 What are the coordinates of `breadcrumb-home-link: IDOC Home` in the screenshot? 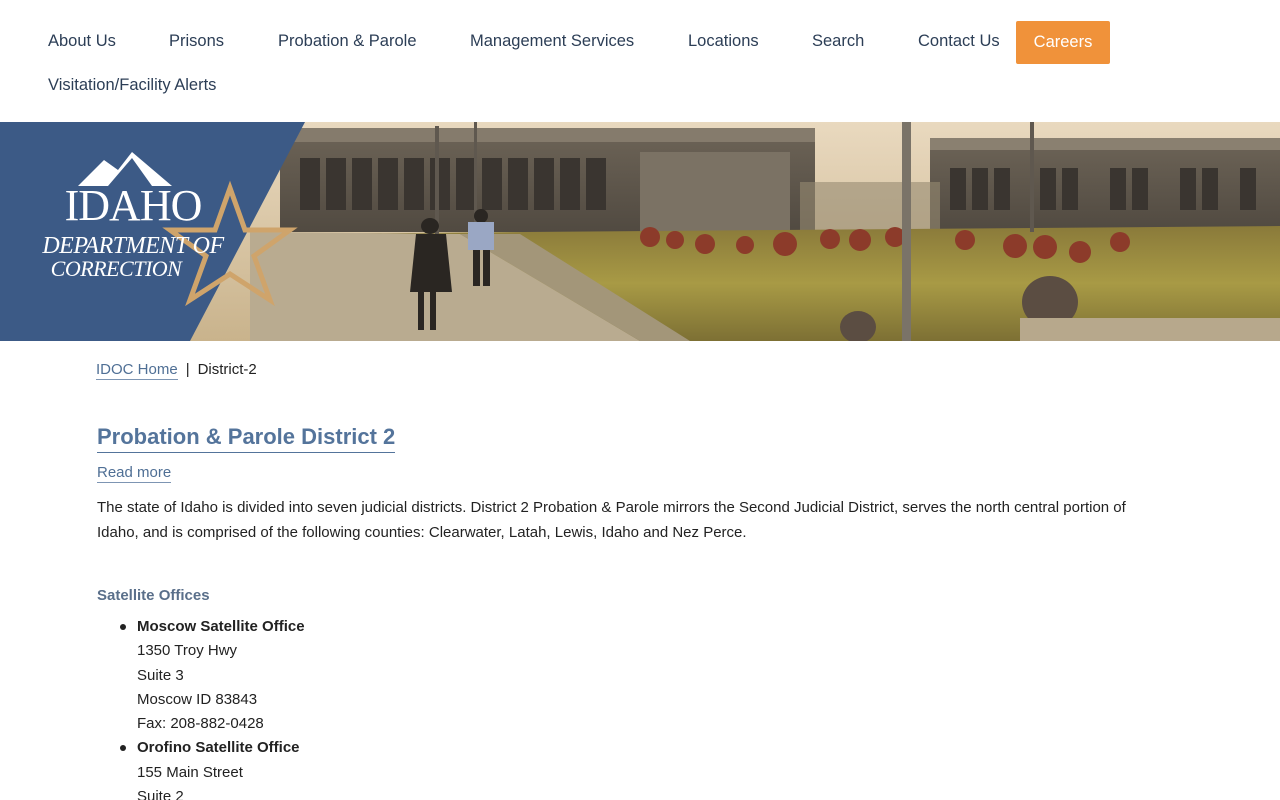 It's located at (137, 370).